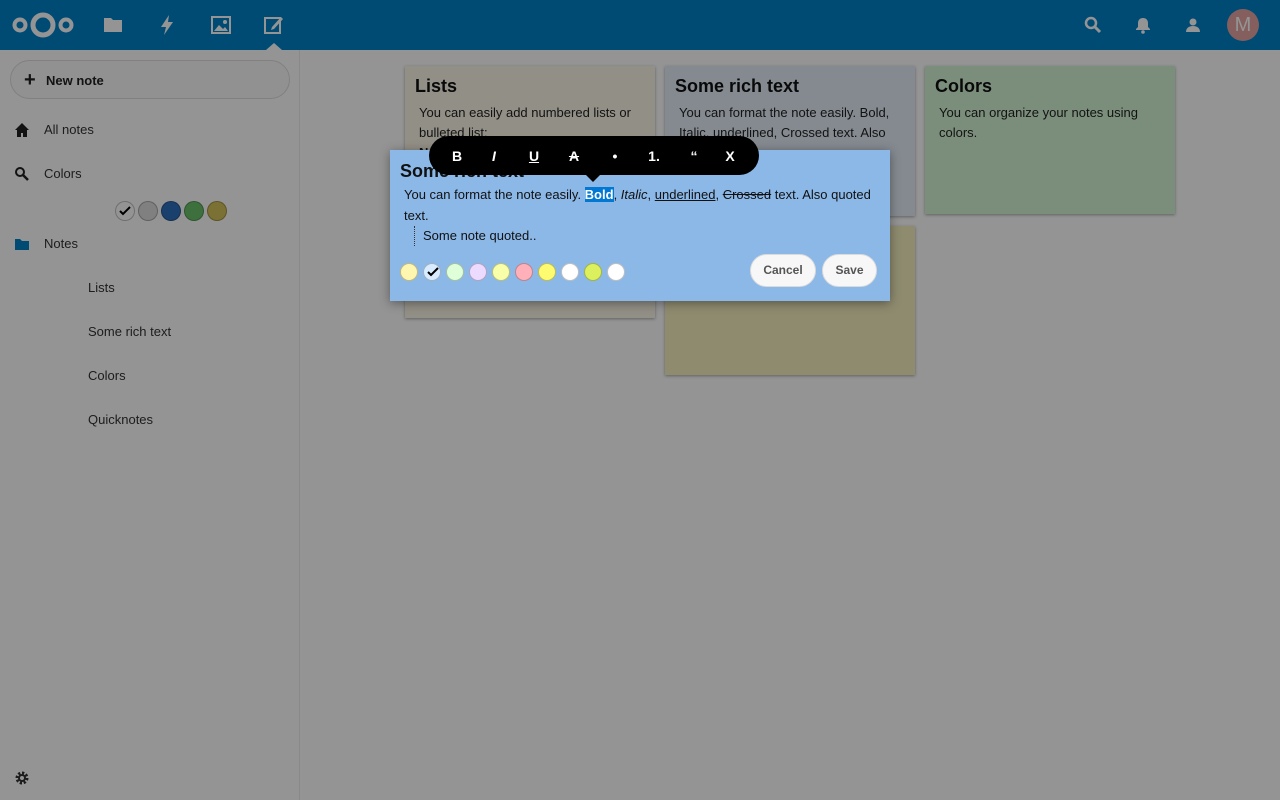 This screenshot has width=1280, height=800. Describe the element at coordinates (615, 156) in the screenshot. I see `bulleted-list-button: •` at that location.